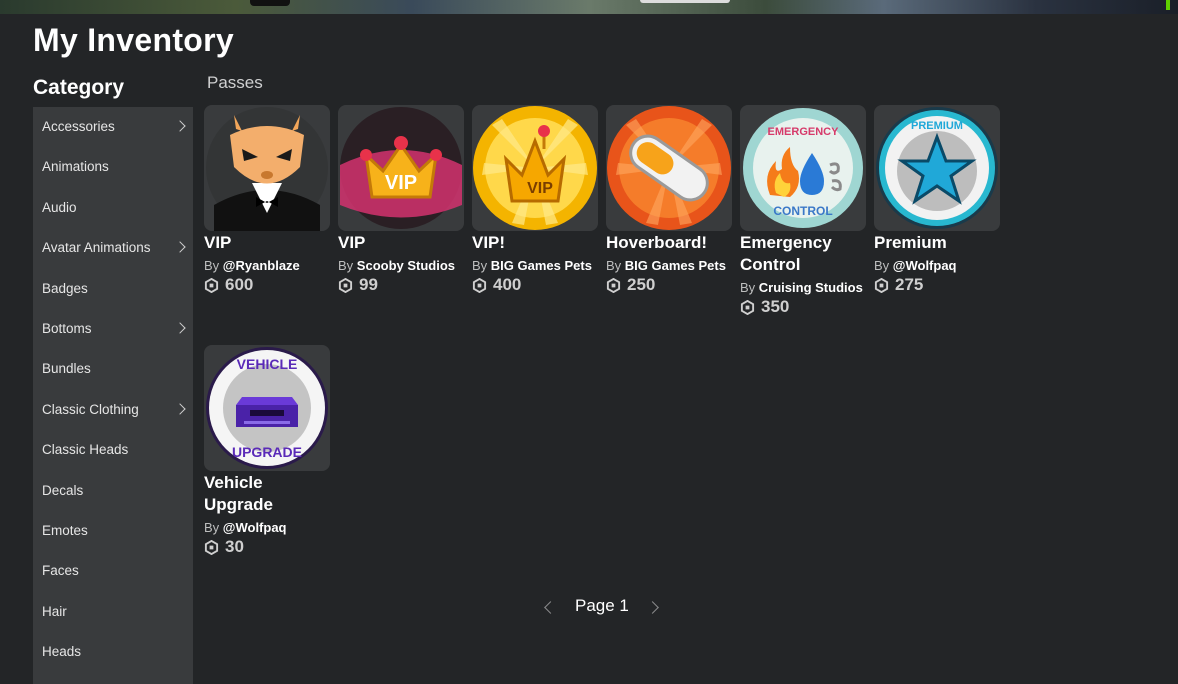 Image resolution: width=1178 pixels, height=684 pixels. I want to click on sidebar-item-label: Emotes, so click(65, 530).